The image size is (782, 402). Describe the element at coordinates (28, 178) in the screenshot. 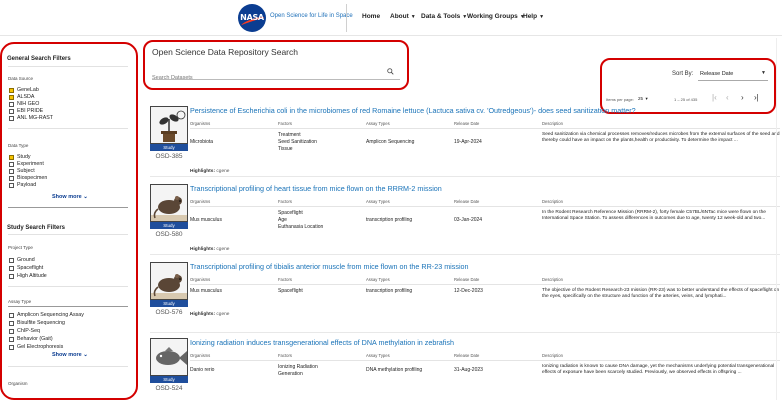

I see `filter-biospecimen: Biospecimen` at that location.